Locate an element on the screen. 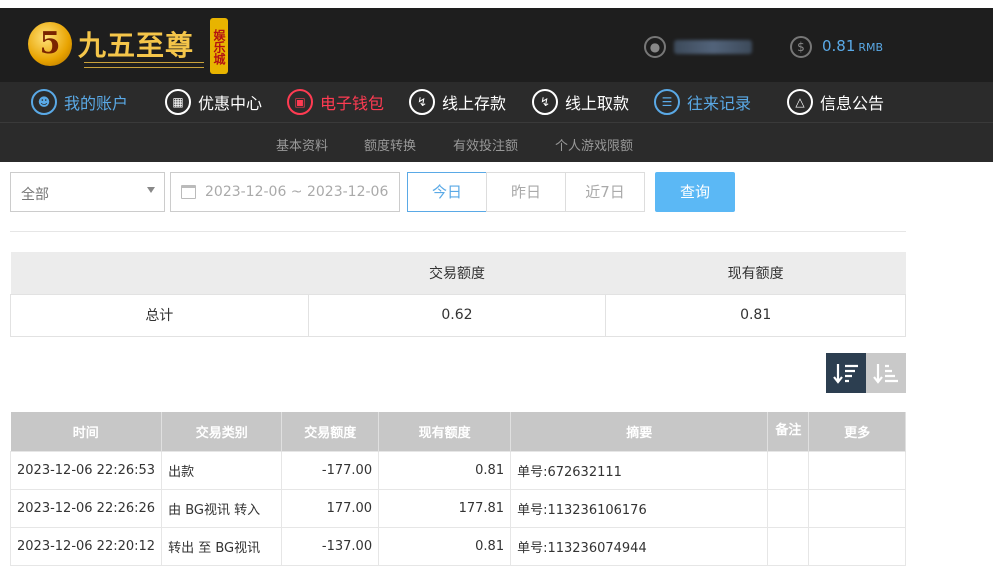 This screenshot has width=993, height=566. cell-summary: 单号:113236074944 is located at coordinates (639, 546).